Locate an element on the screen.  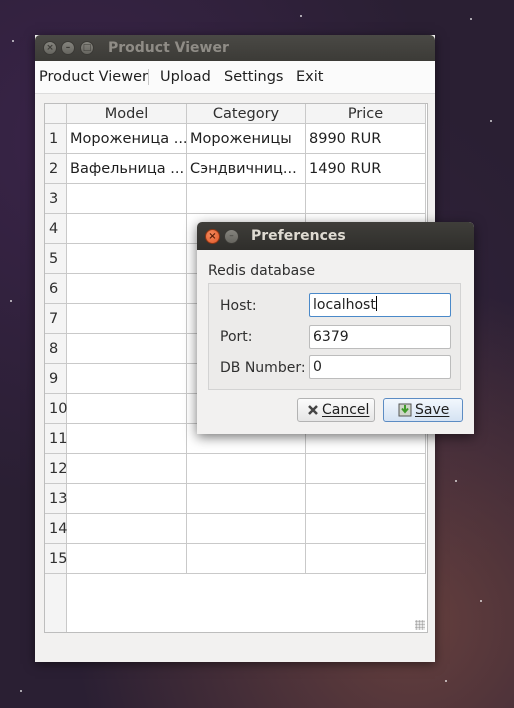
table-cell-category: Мороженицы is located at coordinates (246, 139).